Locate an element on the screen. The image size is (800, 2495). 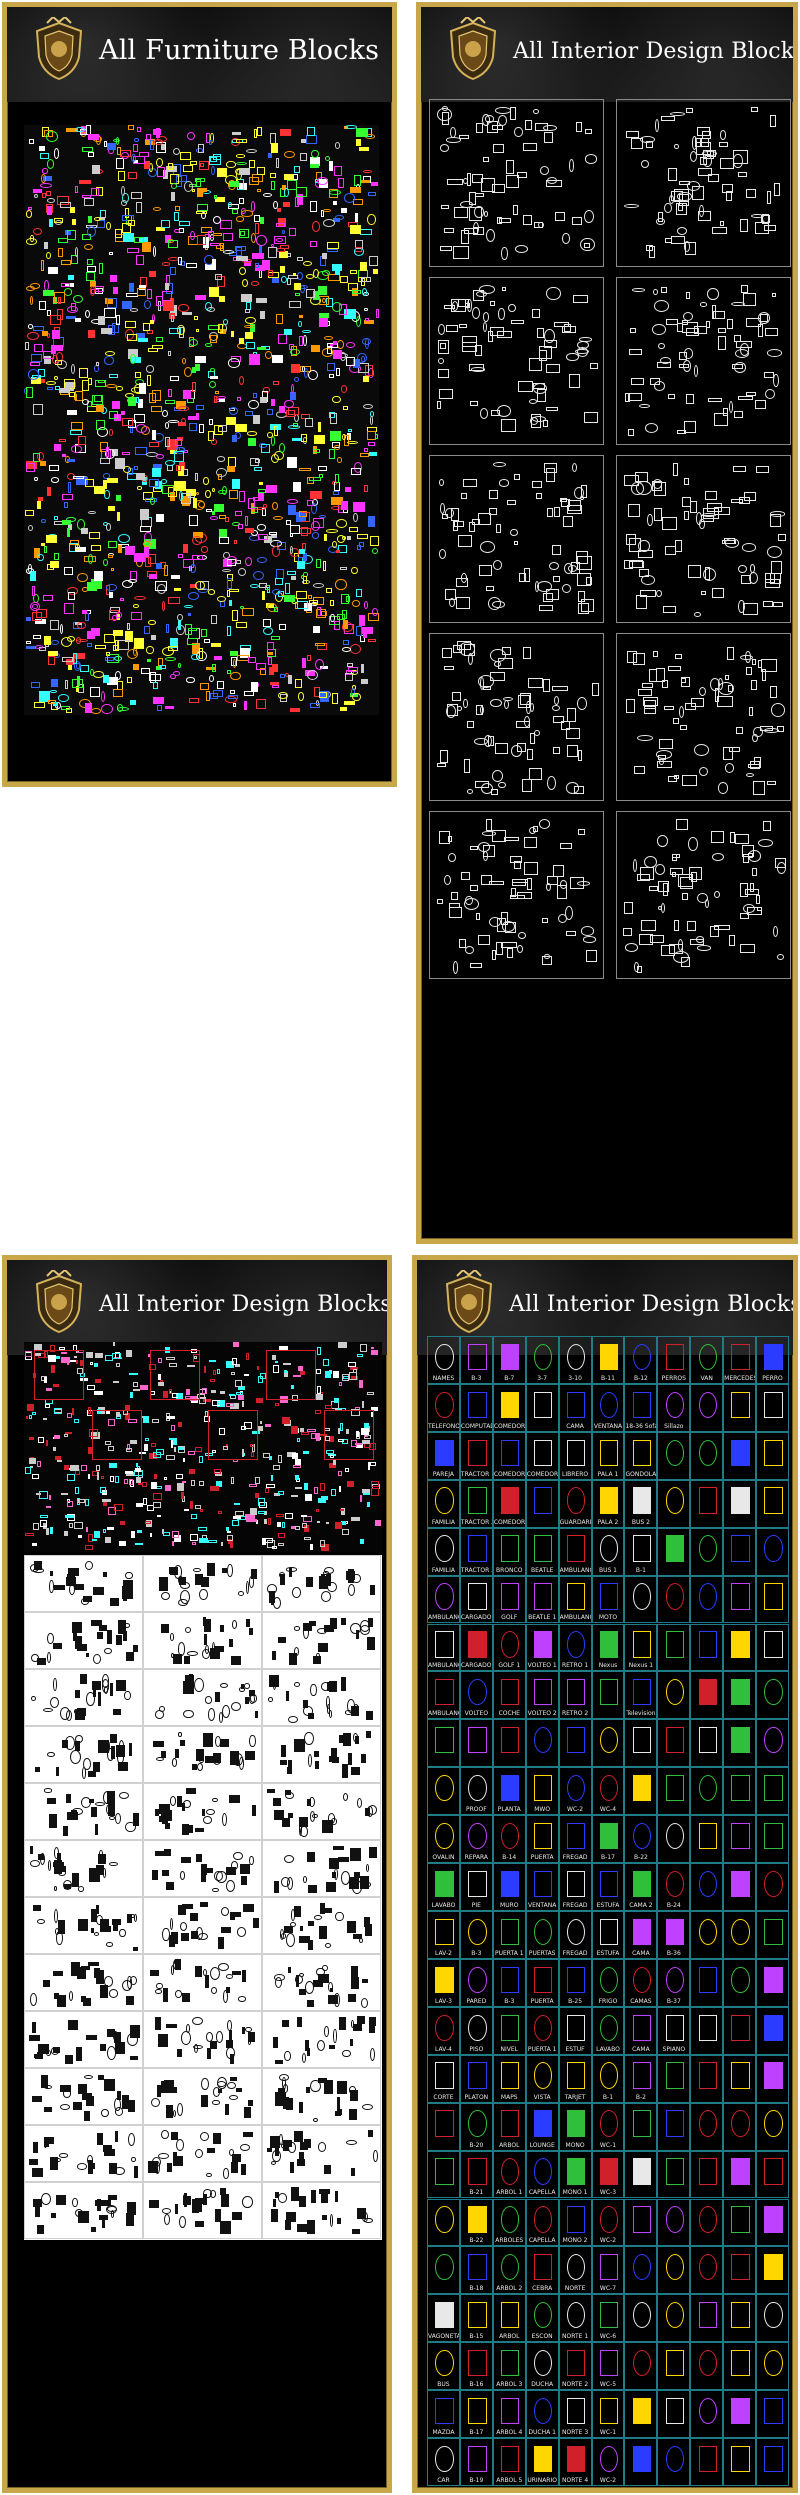
block-grid-label: PUERTA is located at coordinates (542, 2001).